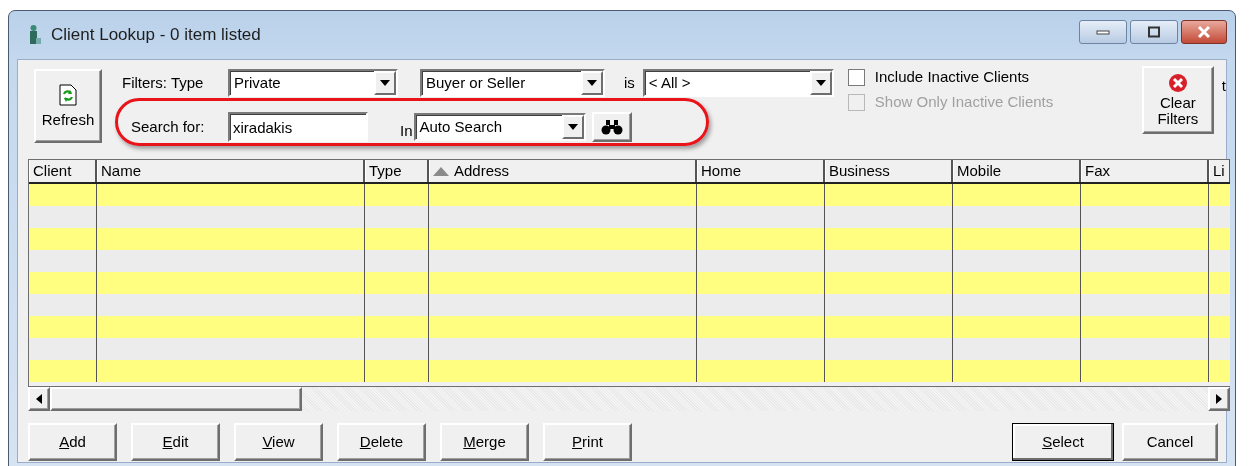 This screenshot has height=466, width=1257. Describe the element at coordinates (964, 102) in the screenshot. I see `checkbox-label: Show Only Inactive Clients` at that location.